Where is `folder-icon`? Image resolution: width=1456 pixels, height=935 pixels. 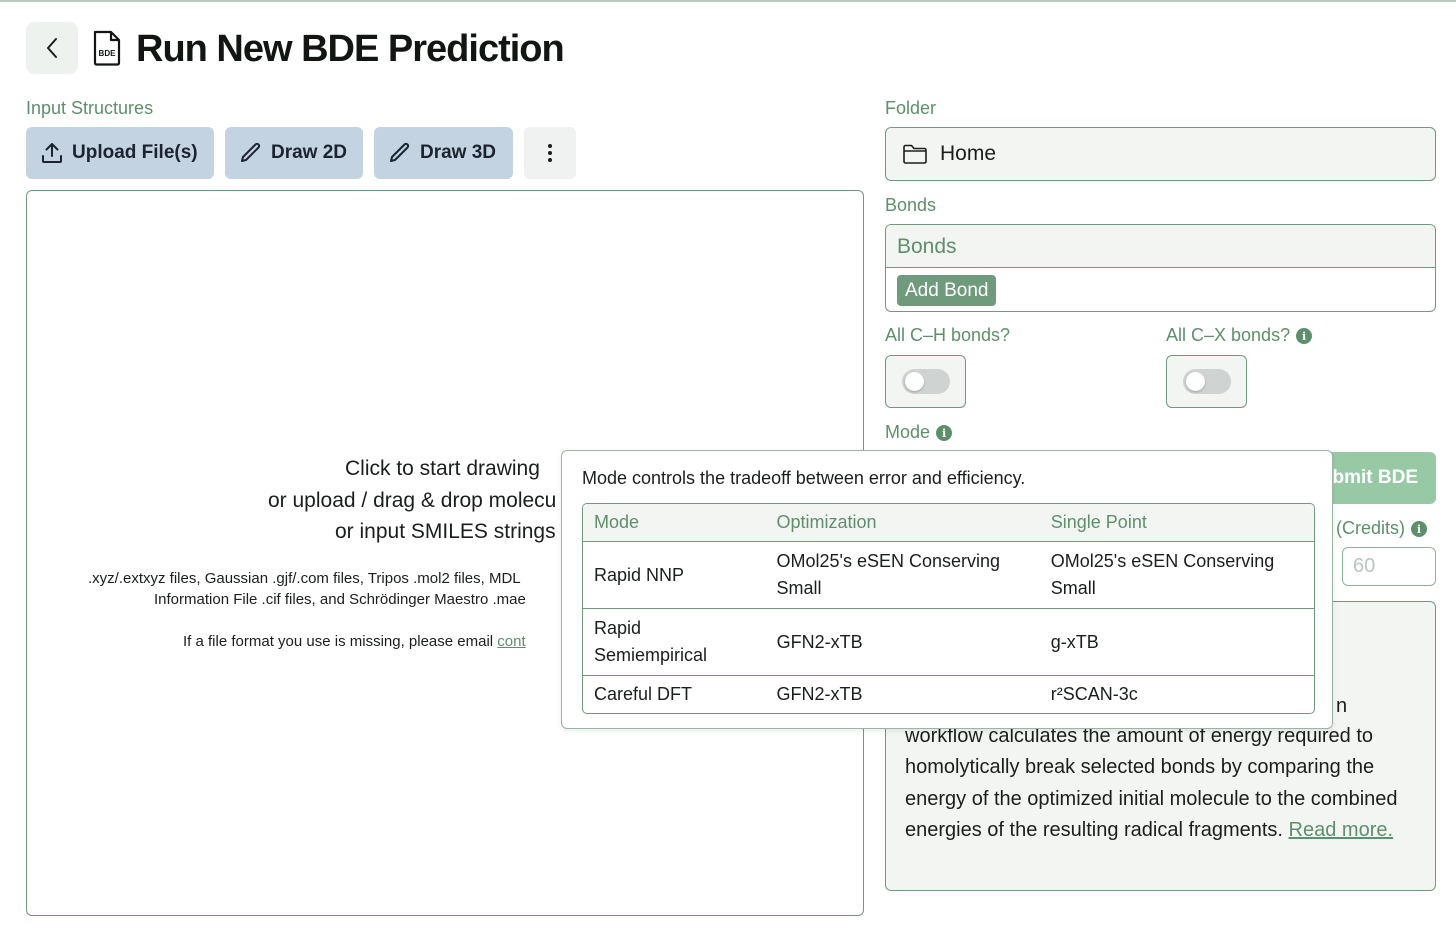
folder-icon is located at coordinates (915, 154).